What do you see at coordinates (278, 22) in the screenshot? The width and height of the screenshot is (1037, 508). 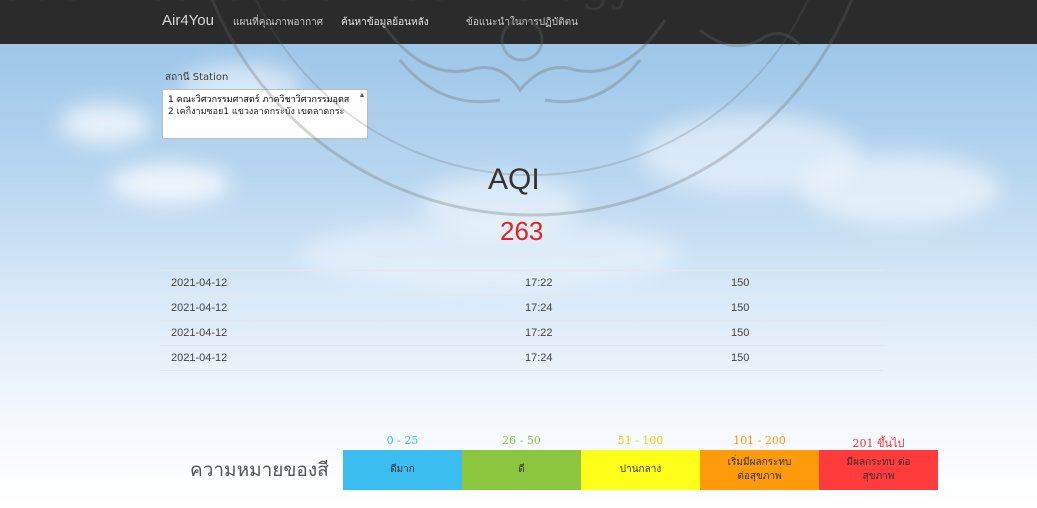 I see `nav-item-air-quality-map: แผนที่คุณภาพอากาศ` at bounding box center [278, 22].